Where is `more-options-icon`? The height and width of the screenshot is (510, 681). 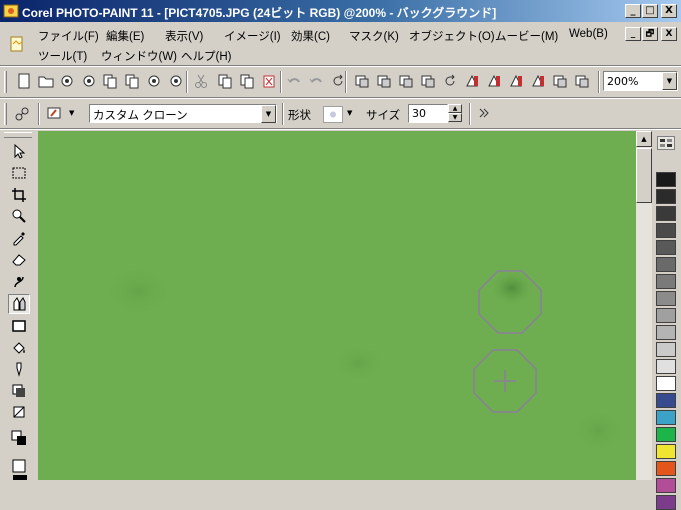 more-options-icon is located at coordinates (484, 113).